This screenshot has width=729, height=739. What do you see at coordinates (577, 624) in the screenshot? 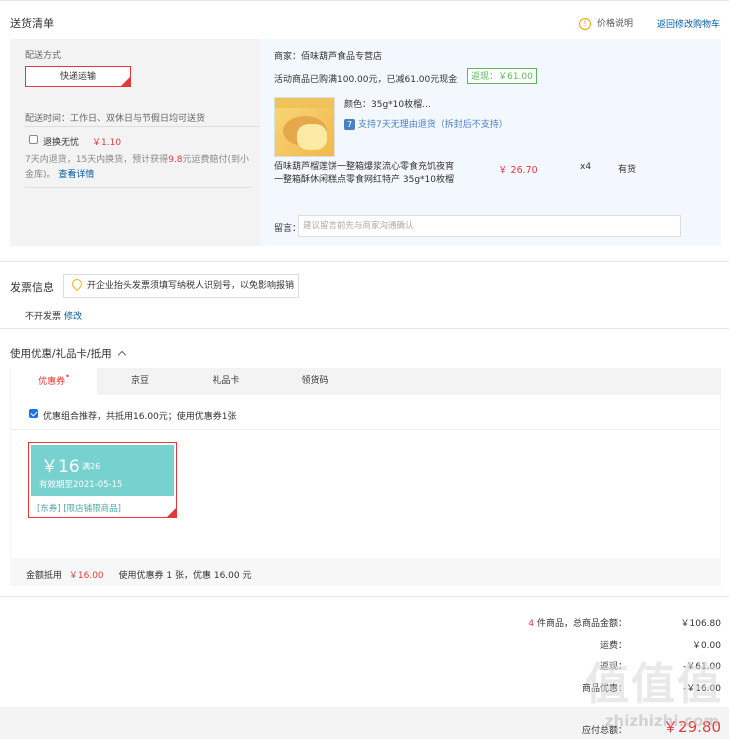
I see `total-goods-label: 4 件商品，总商品金额：` at bounding box center [577, 624].